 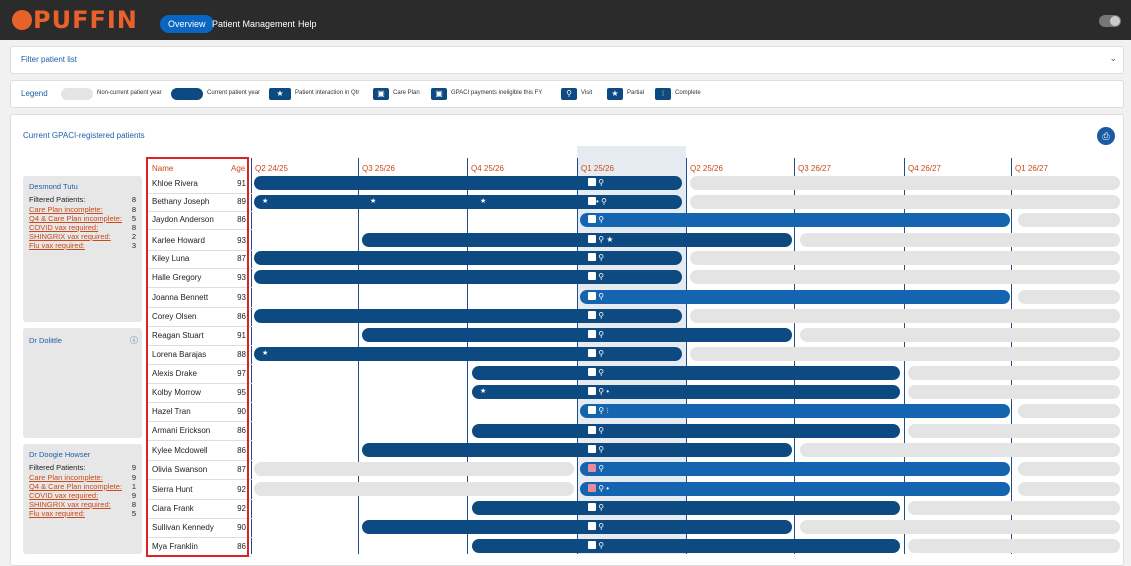 I want to click on patient-row: Halle Gregory 93, so click(x=199, y=278).